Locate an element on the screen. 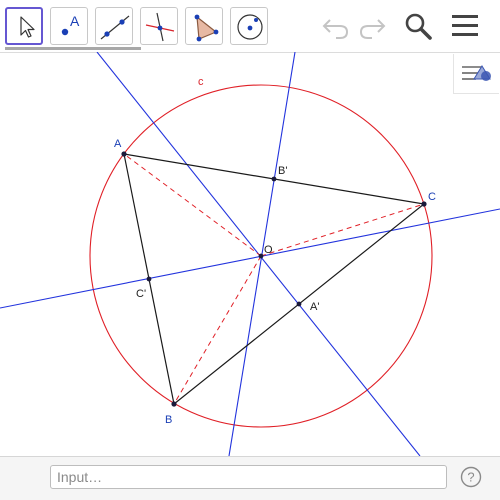 Image resolution: width=500 pixels, height=500 pixels. line-tool-button is located at coordinates (114, 26).